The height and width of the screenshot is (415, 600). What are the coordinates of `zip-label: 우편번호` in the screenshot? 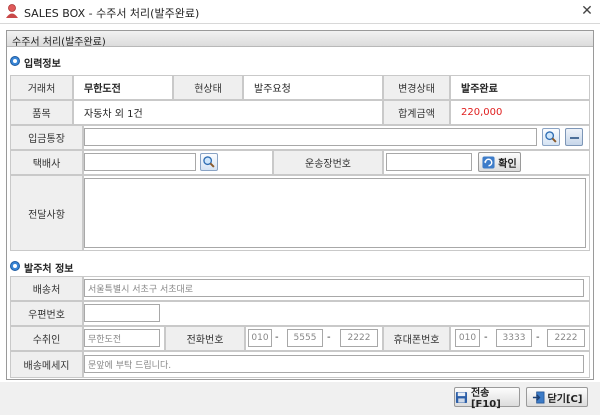 It's located at (46, 313).